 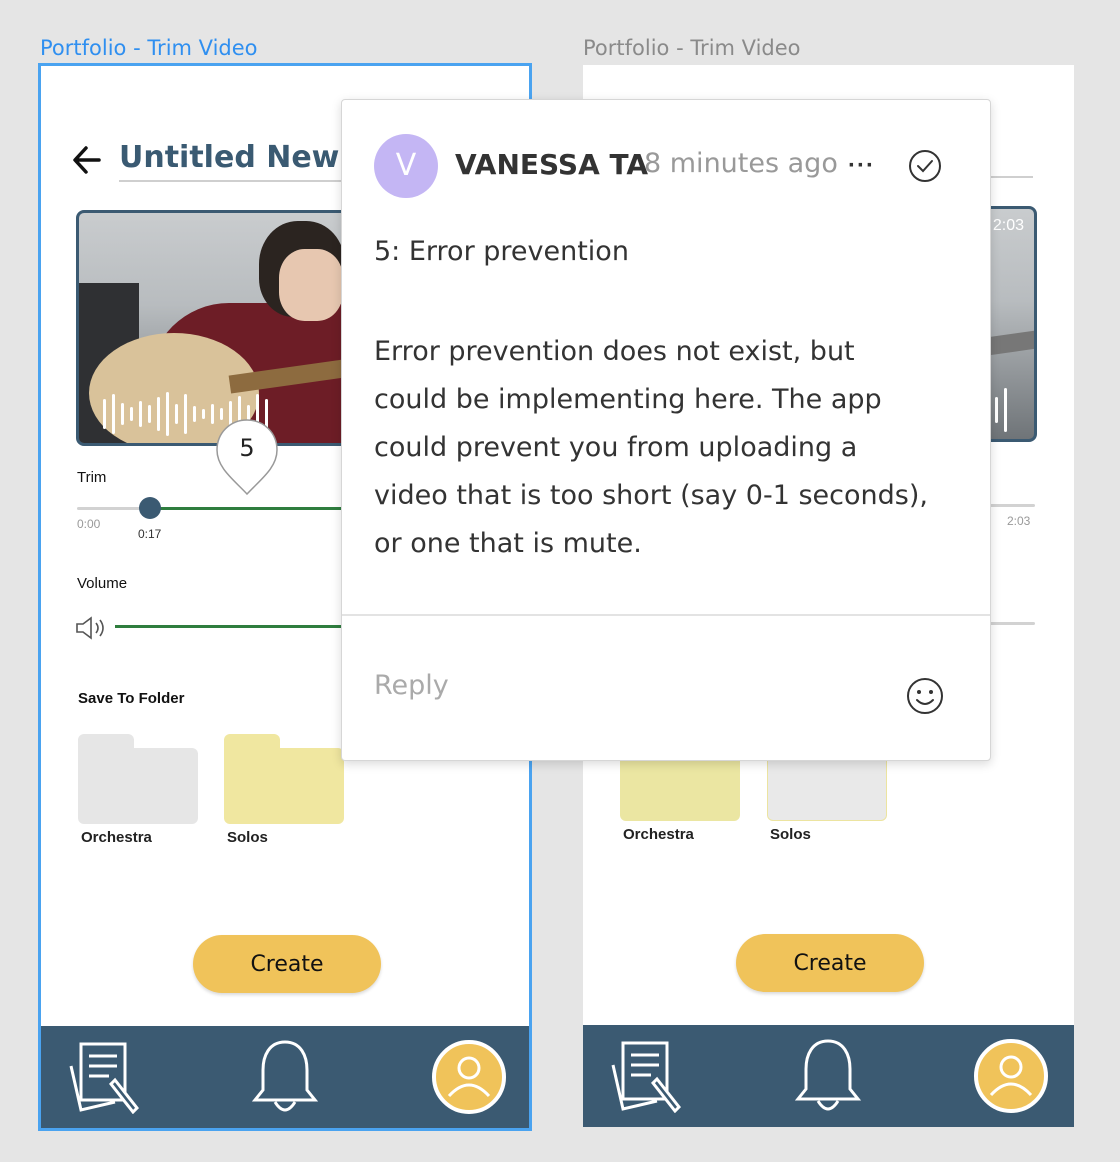 I want to click on emoji-icon, so click(x=925, y=696).